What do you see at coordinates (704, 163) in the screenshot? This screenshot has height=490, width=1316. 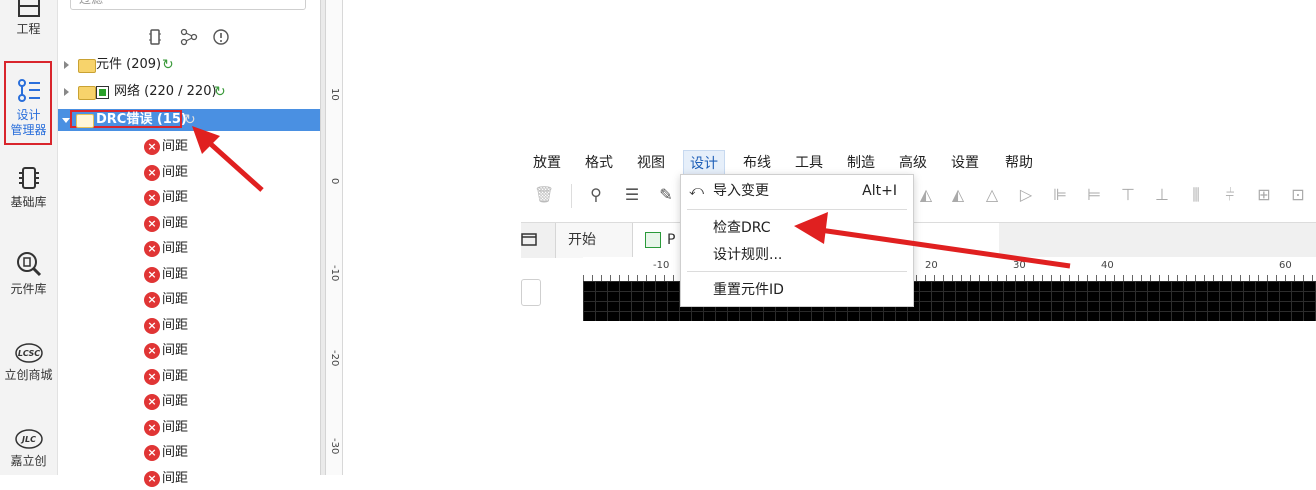 I see `menu-design: 设计` at bounding box center [704, 163].